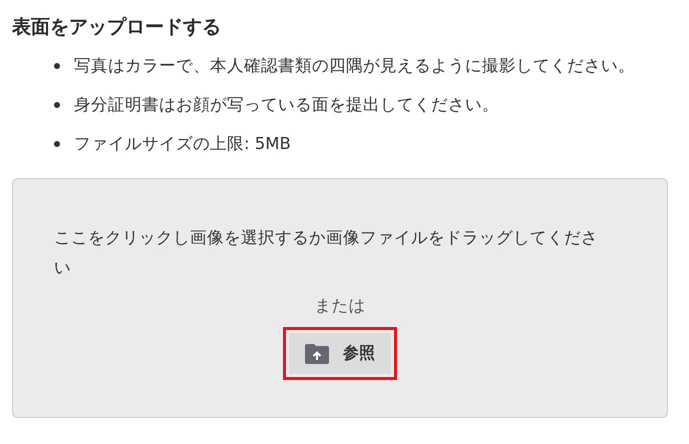 The image size is (689, 444). What do you see at coordinates (117, 27) in the screenshot?
I see `section-heading: 表面をアップロードする` at bounding box center [117, 27].